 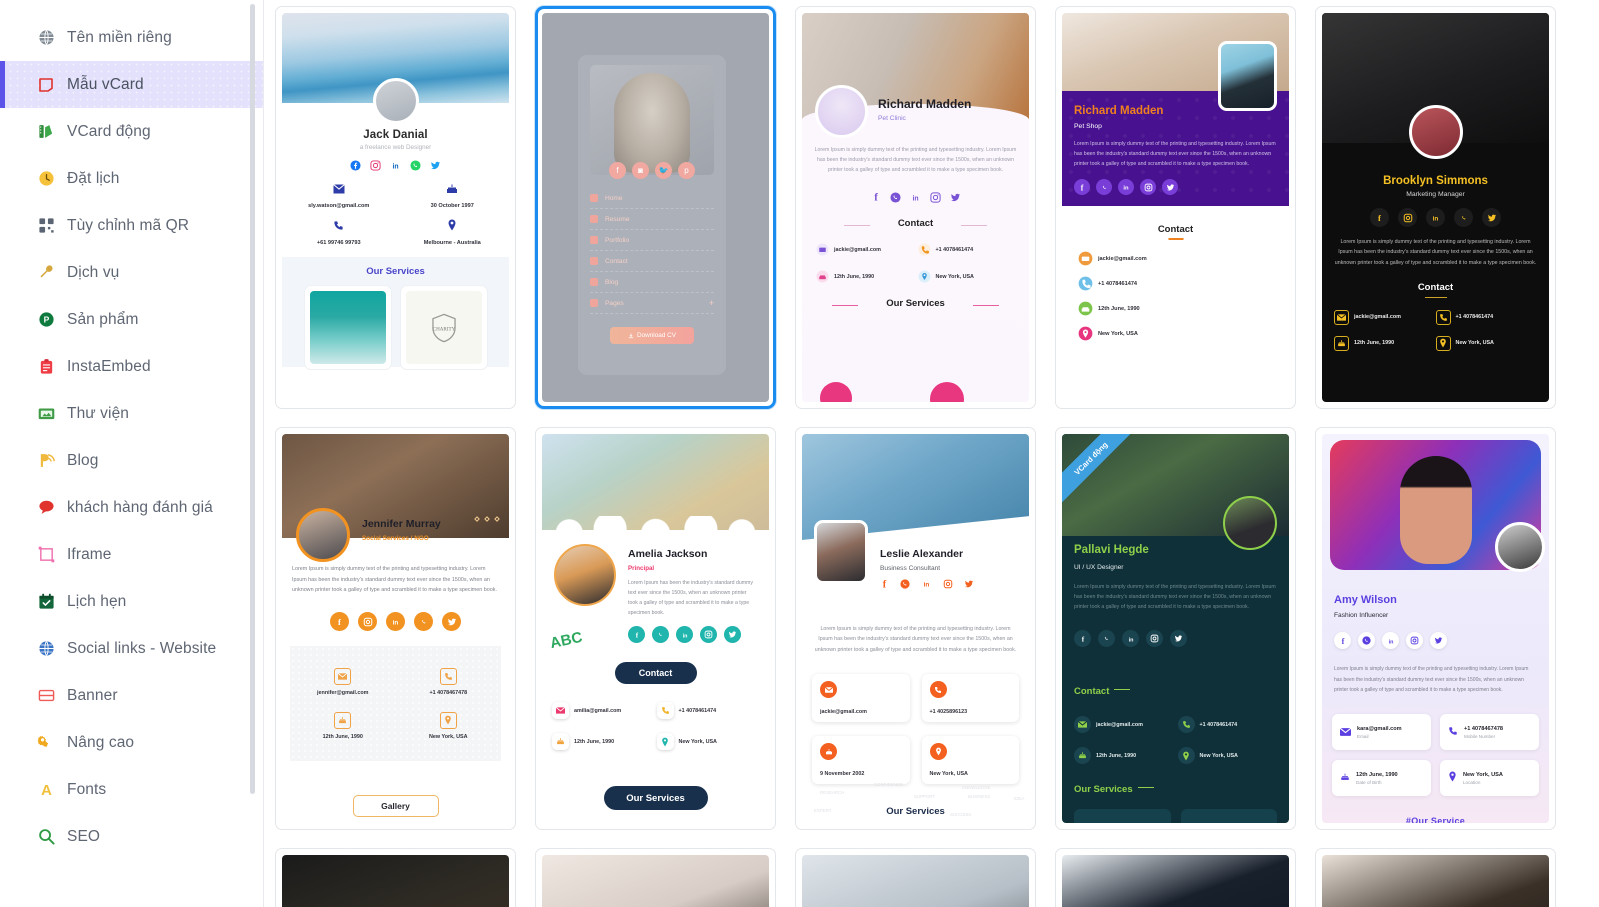 I want to click on book-icon, so click(x=594, y=282).